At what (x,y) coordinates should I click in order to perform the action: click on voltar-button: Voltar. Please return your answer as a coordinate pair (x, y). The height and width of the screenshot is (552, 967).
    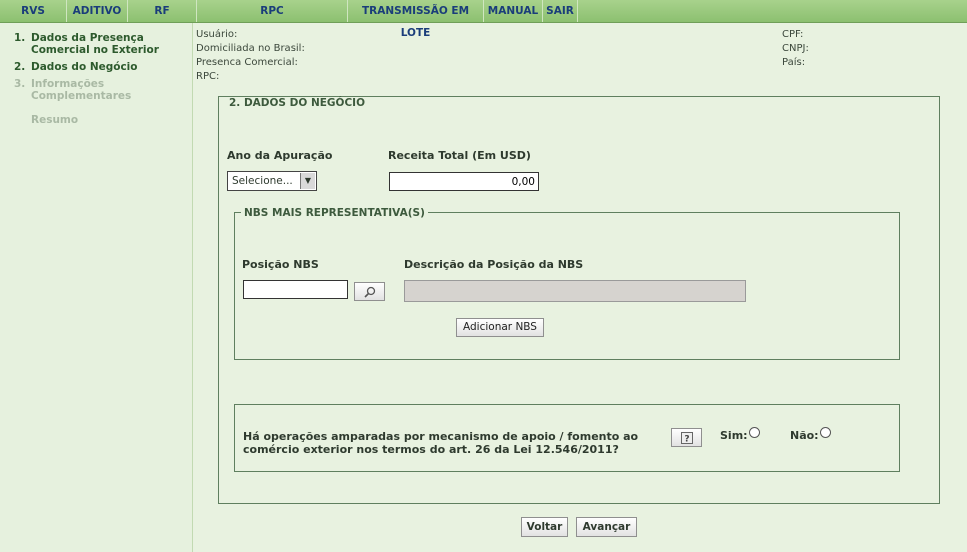
    Looking at the image, I should click on (544, 527).